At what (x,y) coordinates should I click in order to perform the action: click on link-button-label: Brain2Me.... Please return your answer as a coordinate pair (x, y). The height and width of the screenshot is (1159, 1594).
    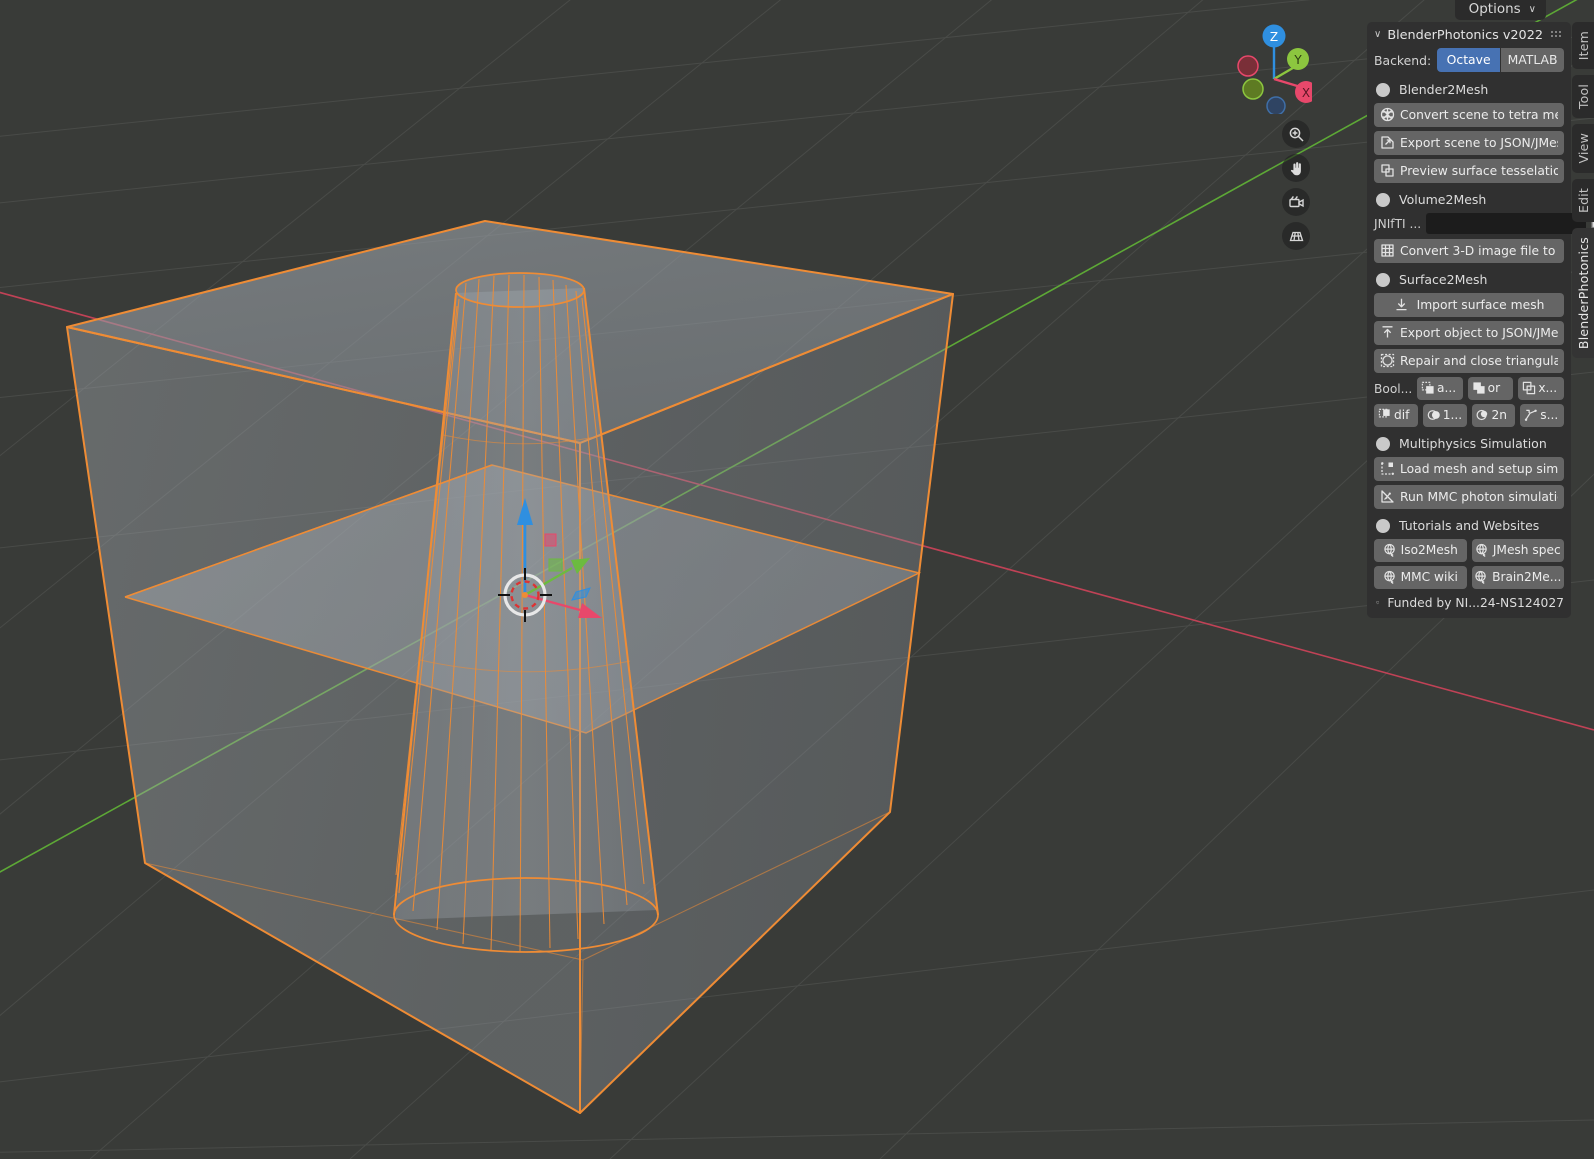
    Looking at the image, I should click on (1527, 577).